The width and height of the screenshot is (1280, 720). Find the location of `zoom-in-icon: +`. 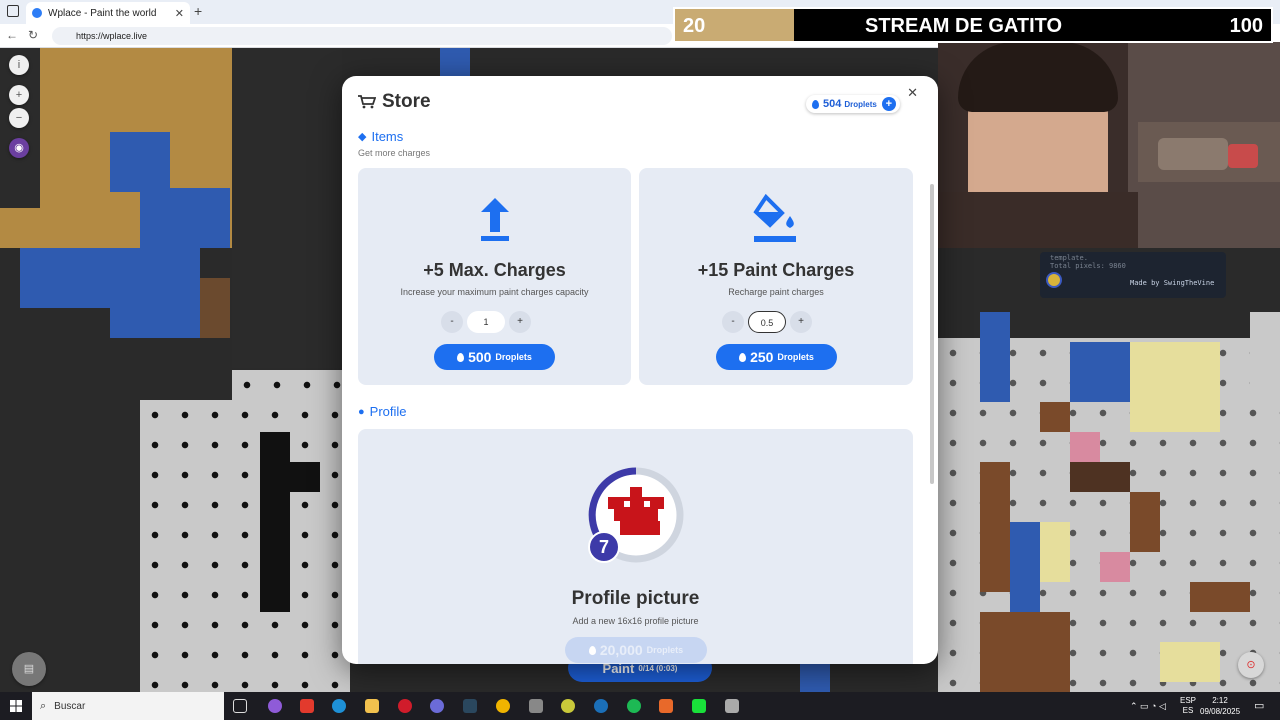

zoom-in-icon: + is located at coordinates (19, 95).